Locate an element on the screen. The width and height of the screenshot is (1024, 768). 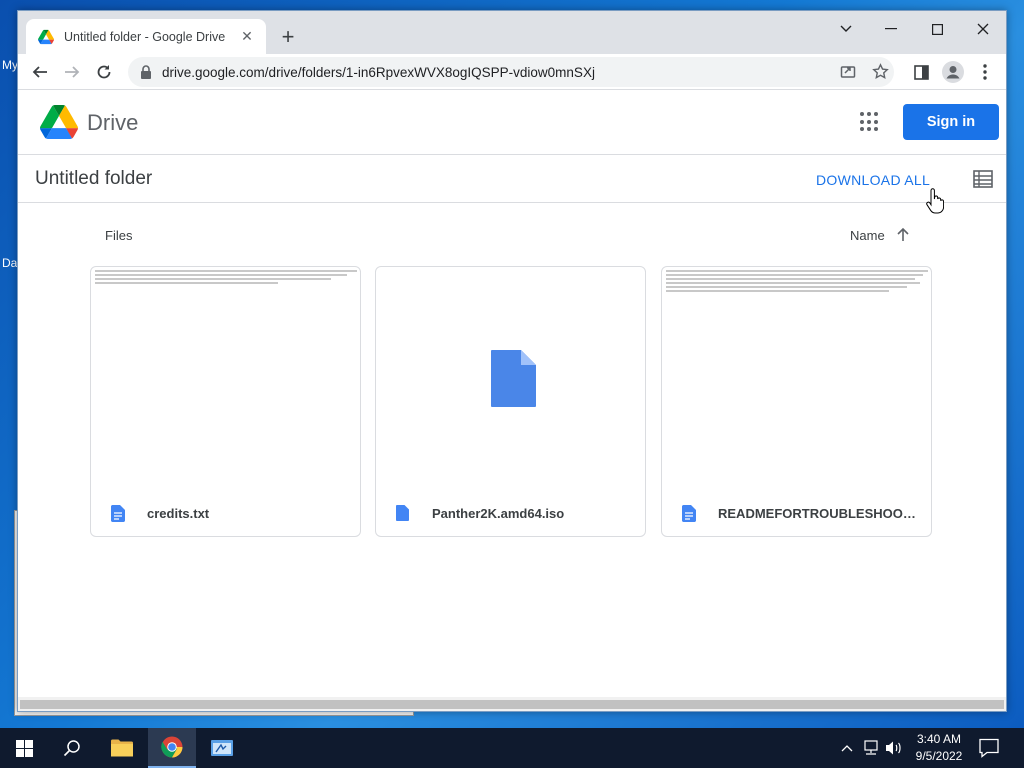
chrome-taskbar-button is located at coordinates (172, 748).